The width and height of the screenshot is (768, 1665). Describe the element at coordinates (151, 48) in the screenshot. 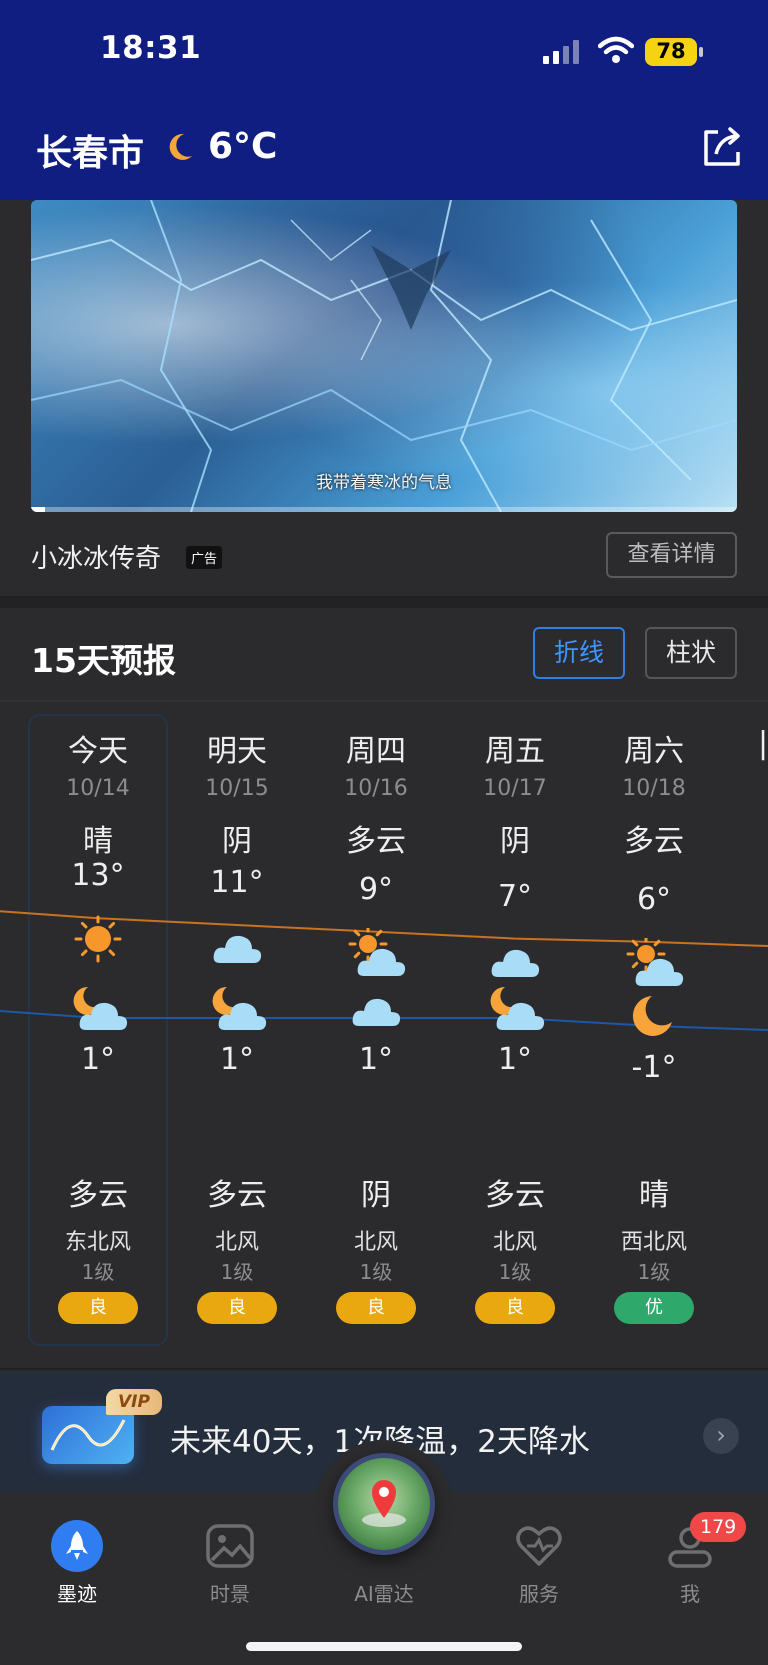

I see `status-time: 18:31` at that location.